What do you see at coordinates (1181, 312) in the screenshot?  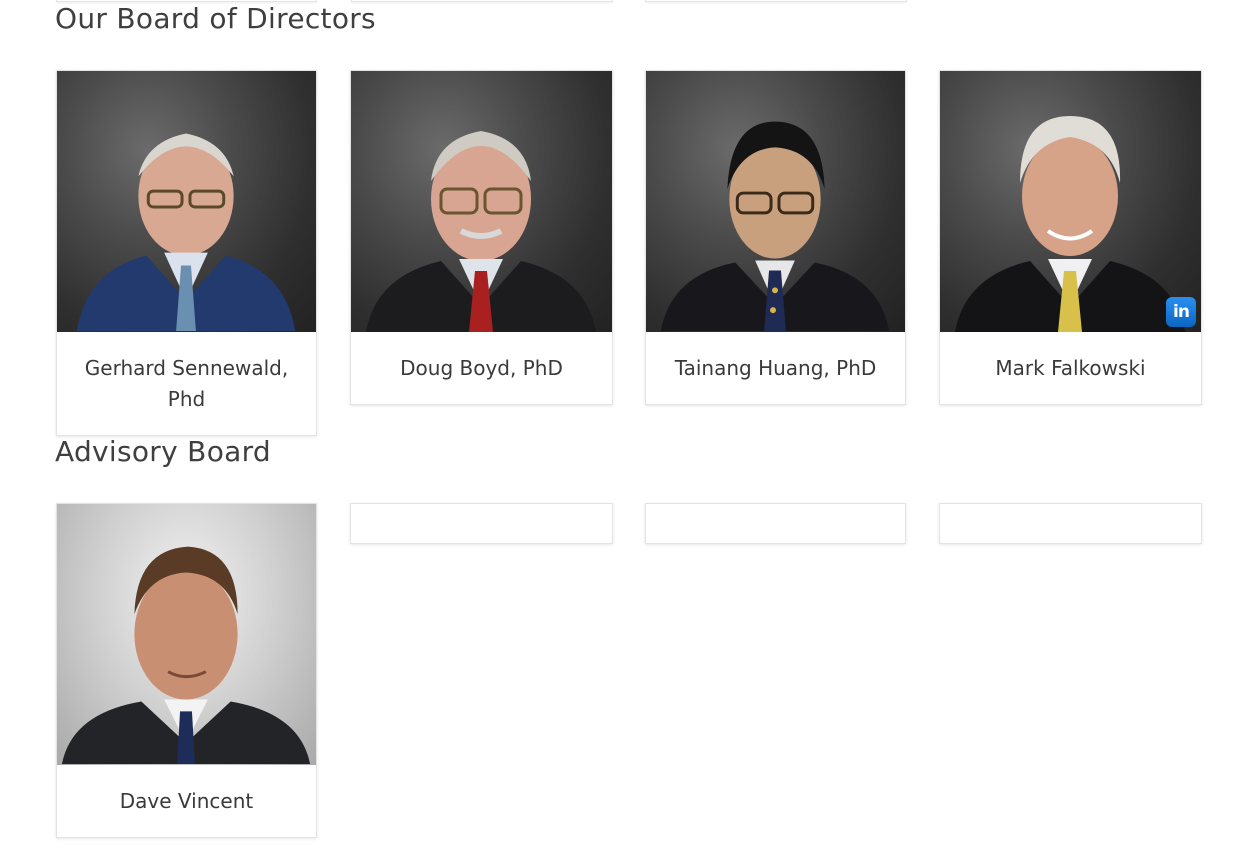 I see `linkedin-icon: in` at bounding box center [1181, 312].